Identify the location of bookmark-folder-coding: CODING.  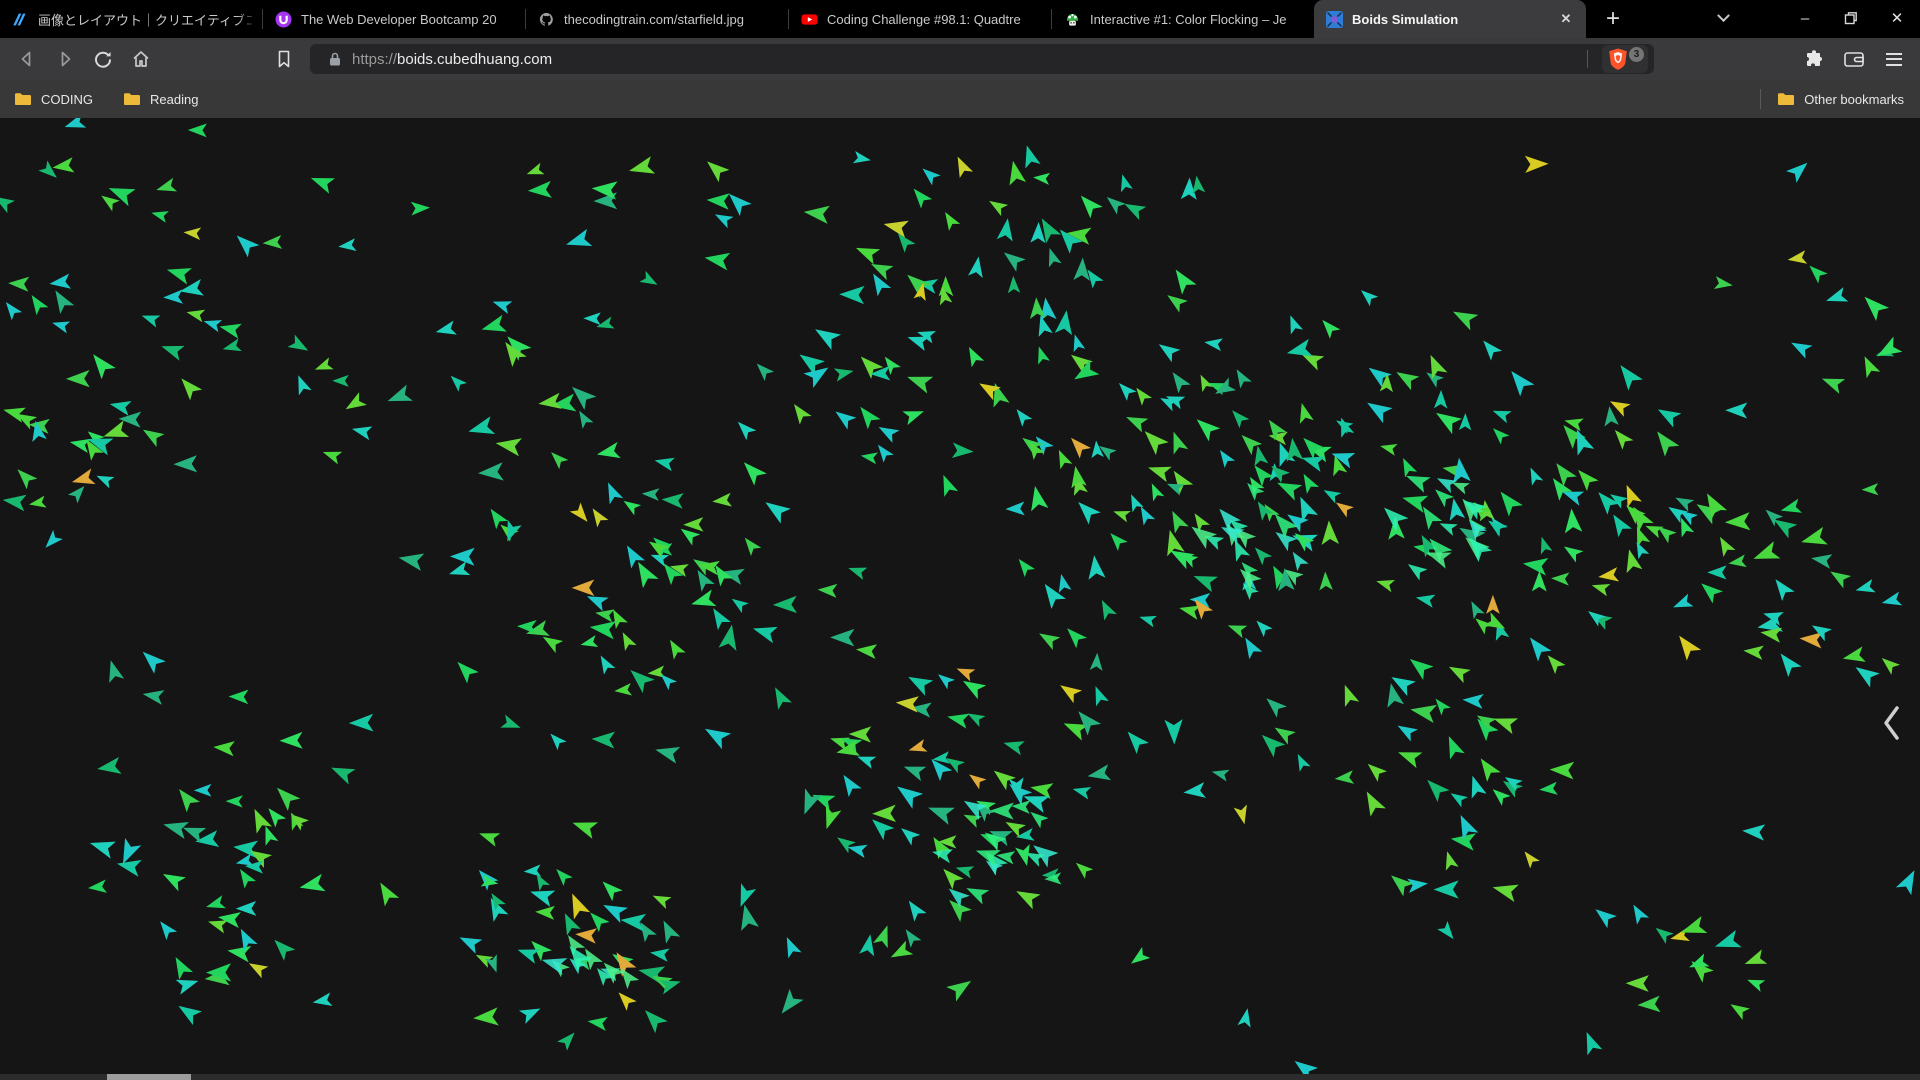
(53, 99).